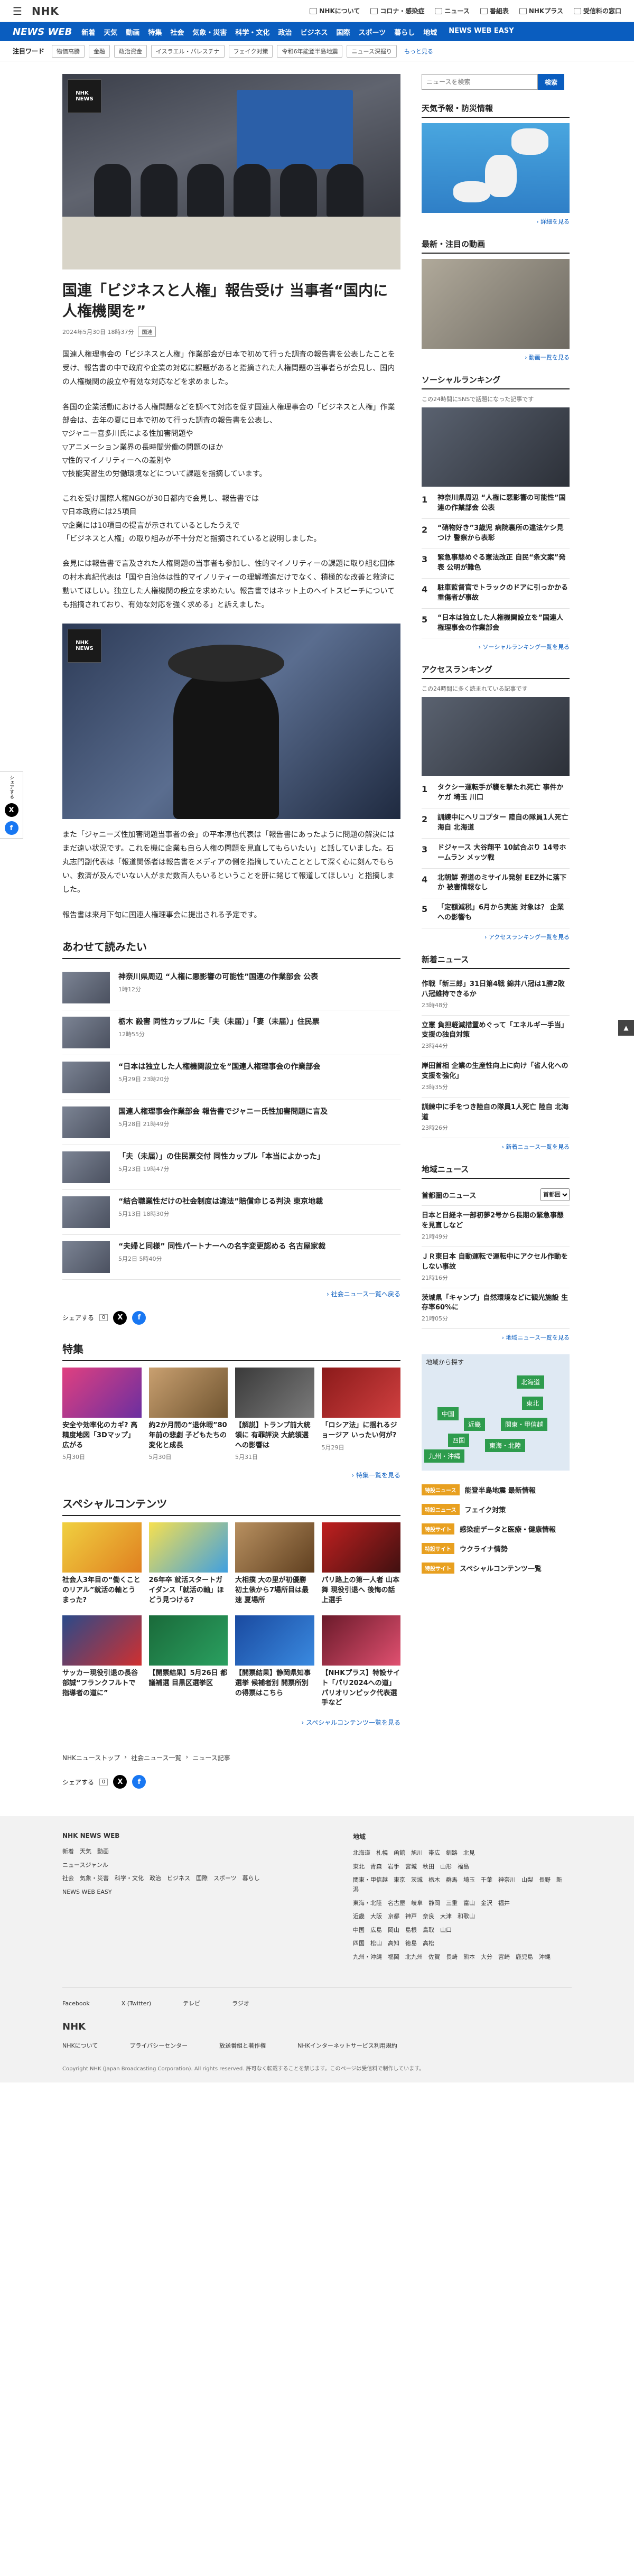  I want to click on footer-link: 北海道 札幌 函館 旭川 帯広 釧路 北見, so click(458, 1853).